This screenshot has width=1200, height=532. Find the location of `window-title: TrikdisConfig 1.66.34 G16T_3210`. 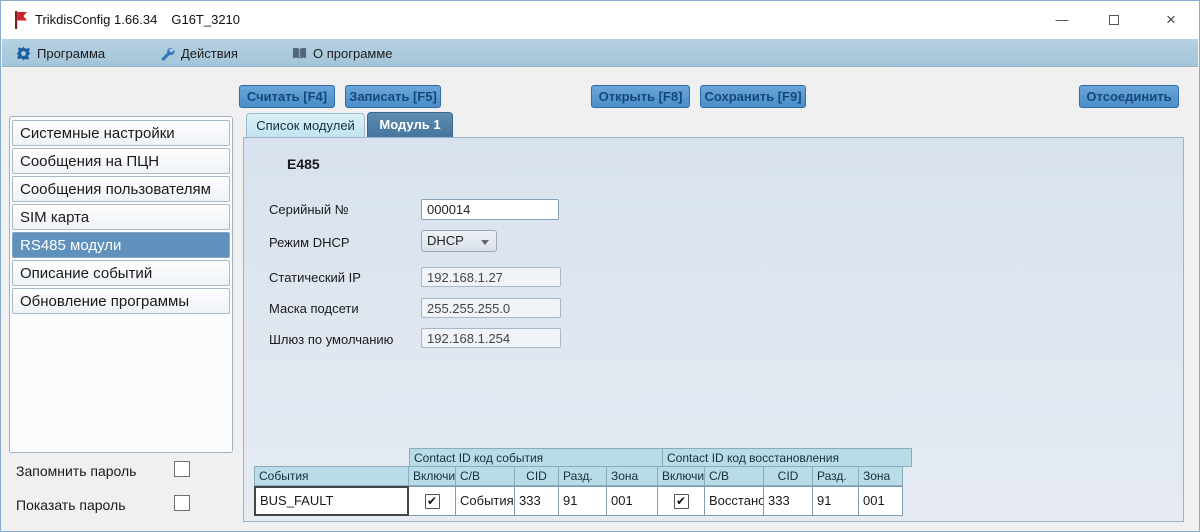

window-title: TrikdisConfig 1.66.34 G16T_3210 is located at coordinates (137, 20).